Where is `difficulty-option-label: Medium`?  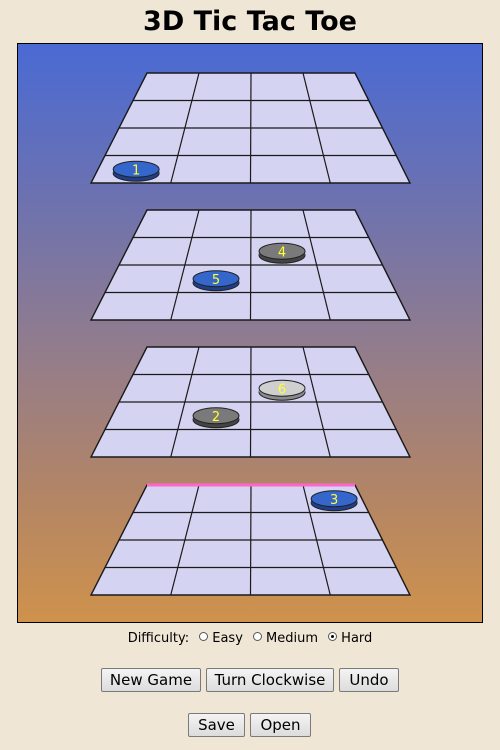
difficulty-option-label: Medium is located at coordinates (292, 638).